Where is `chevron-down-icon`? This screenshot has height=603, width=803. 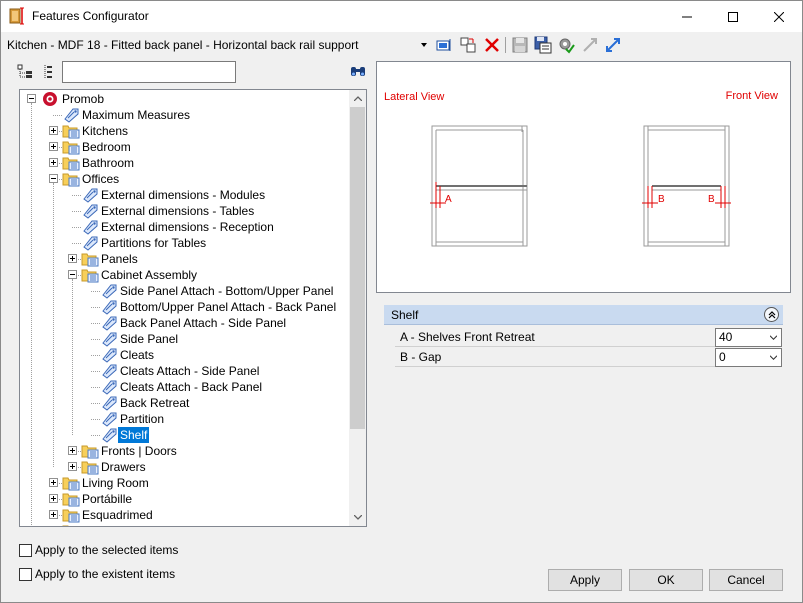
chevron-down-icon is located at coordinates (424, 45).